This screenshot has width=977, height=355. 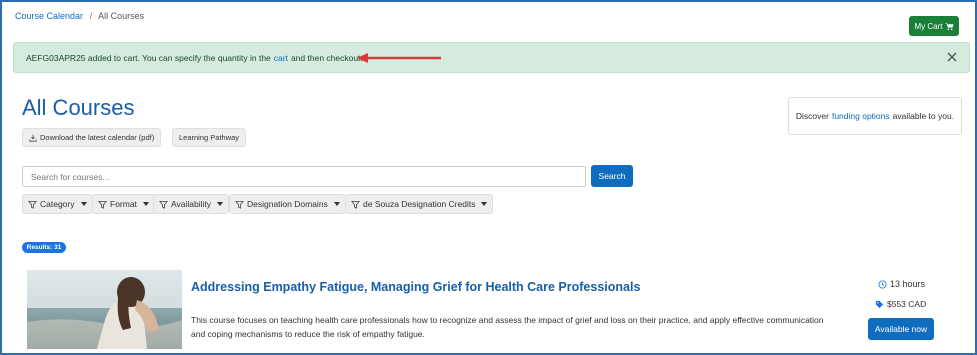 I want to click on filter-category: Category, so click(x=57, y=204).